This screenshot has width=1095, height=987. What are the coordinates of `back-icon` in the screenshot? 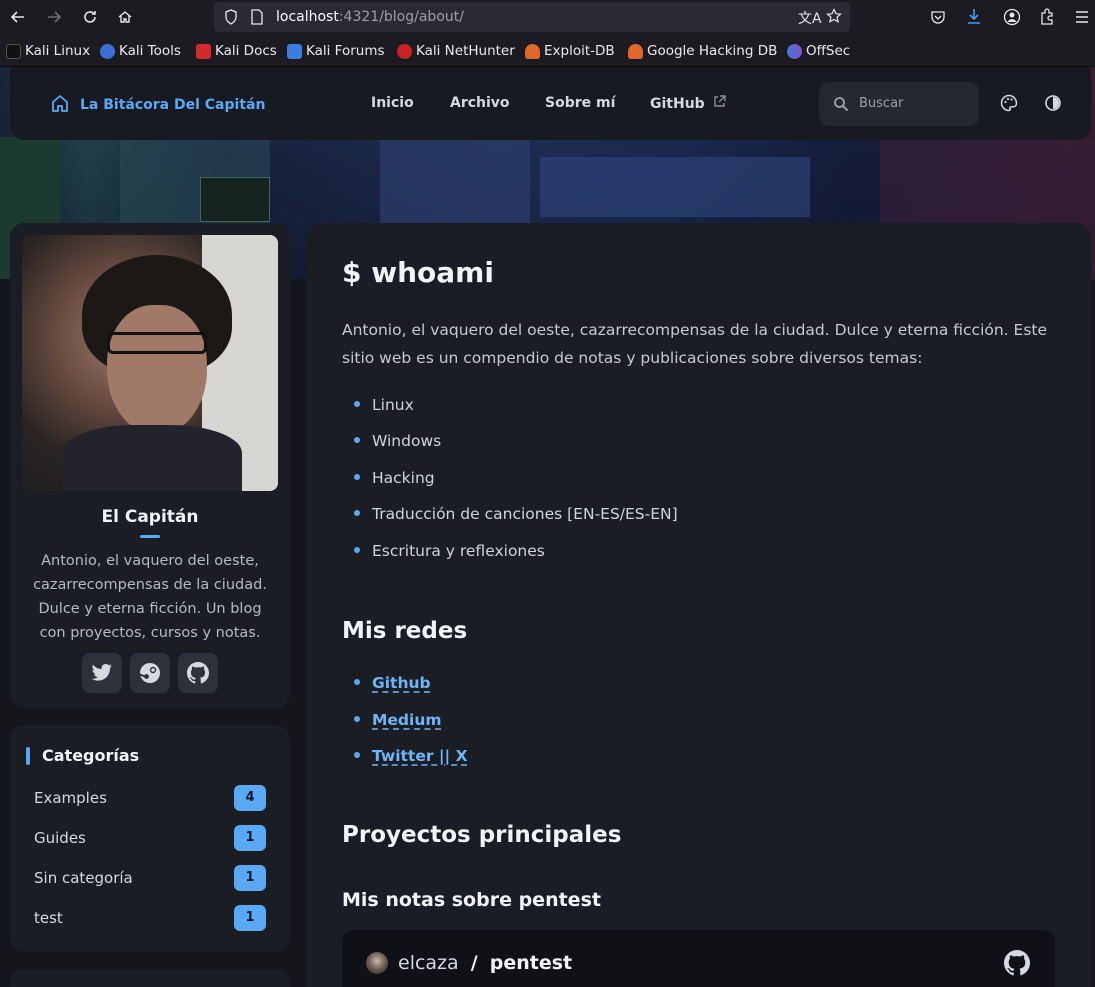 It's located at (18, 17).